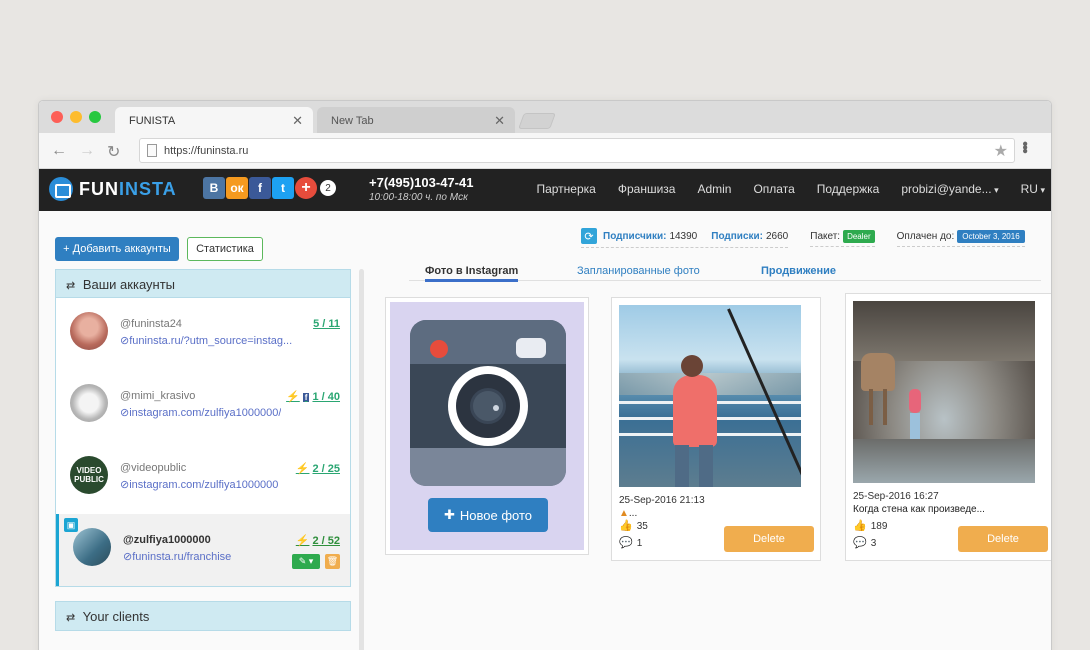 This screenshot has height=650, width=1090. Describe the element at coordinates (203, 616) in the screenshot. I see `clients-panel-header: ⇄ Your clients` at that location.